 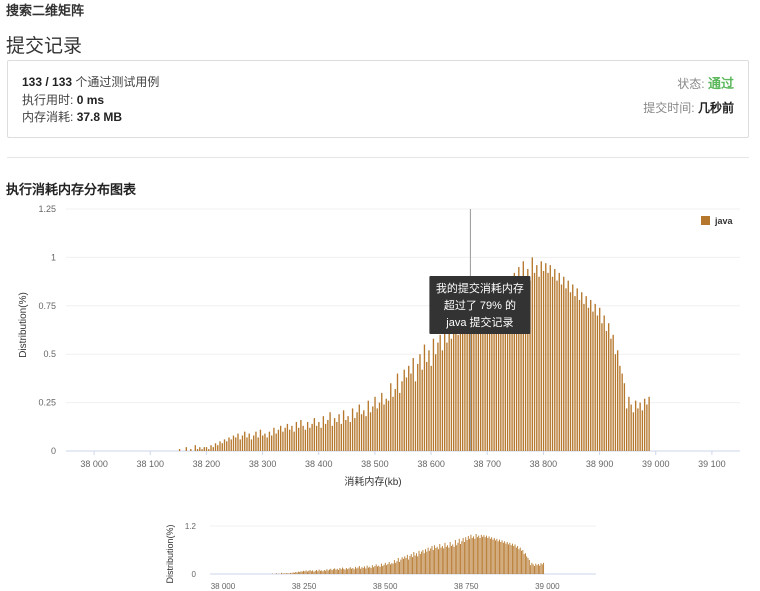 I want to click on passed-cases: 133 / 133 个通过测试用例, so click(x=90, y=81).